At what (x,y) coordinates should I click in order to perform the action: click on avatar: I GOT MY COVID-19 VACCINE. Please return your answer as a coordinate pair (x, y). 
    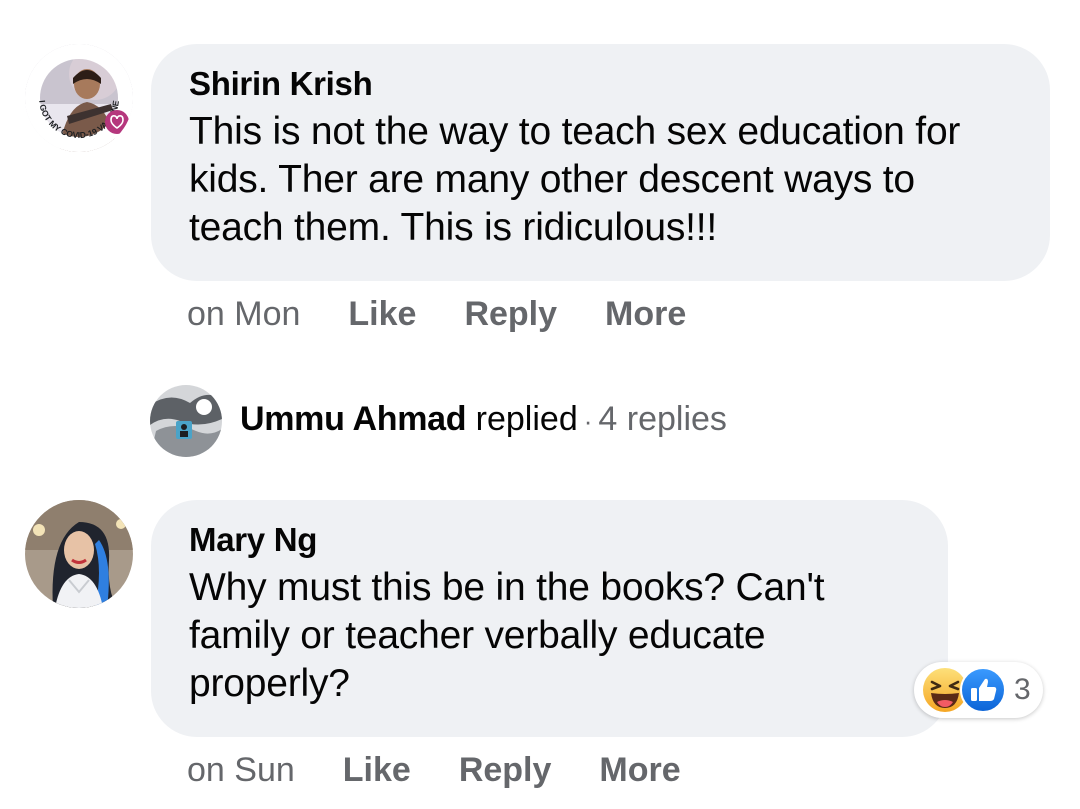
    Looking at the image, I should click on (79, 98).